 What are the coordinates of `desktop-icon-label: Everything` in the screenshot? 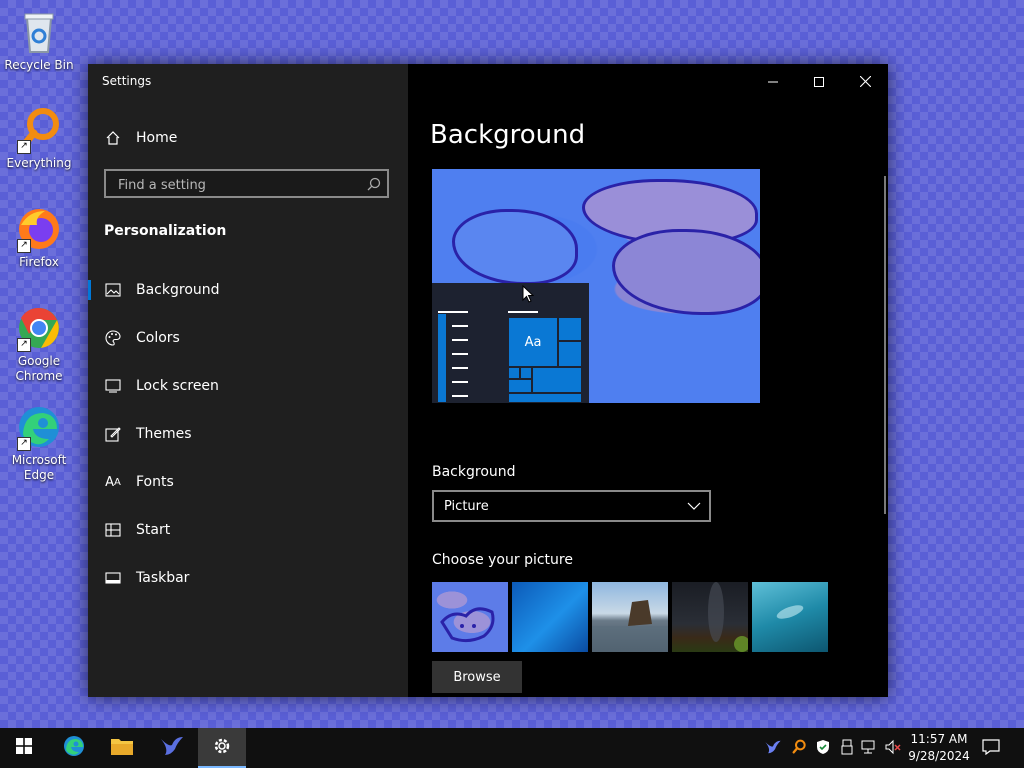 It's located at (39, 163).